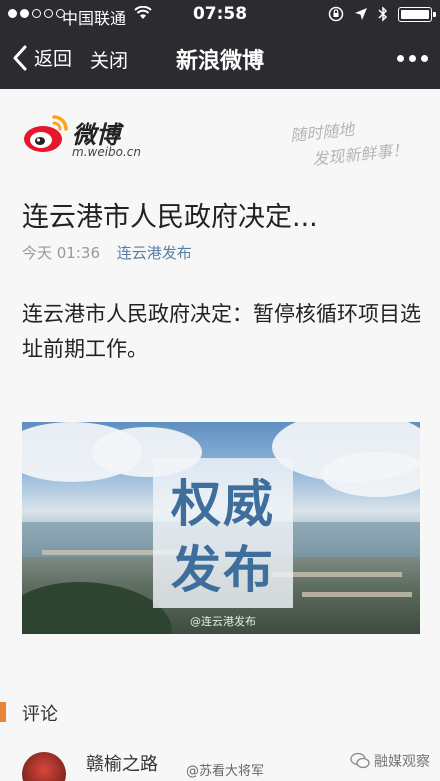 This screenshot has height=781, width=440. I want to click on post-time: 今天 01:36, so click(61, 253).